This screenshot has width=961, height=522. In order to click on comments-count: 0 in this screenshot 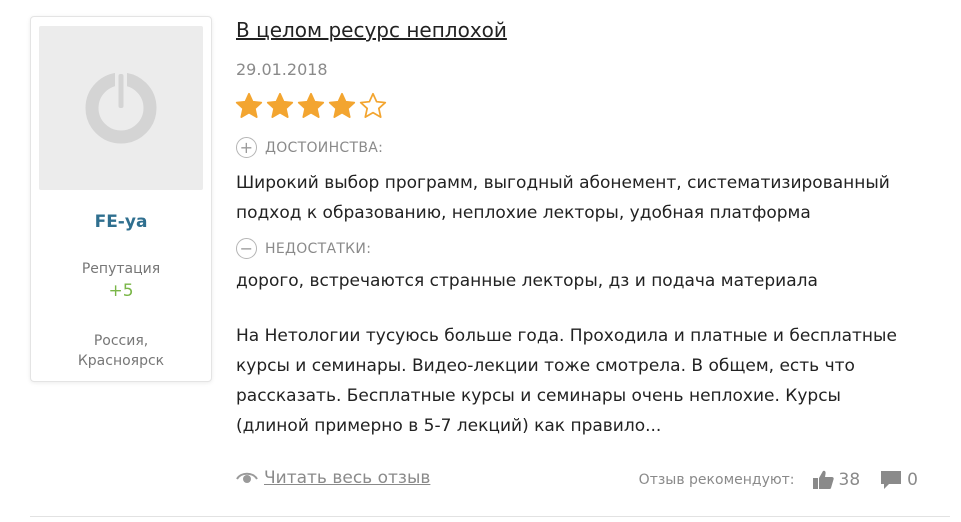, I will do `click(912, 480)`.